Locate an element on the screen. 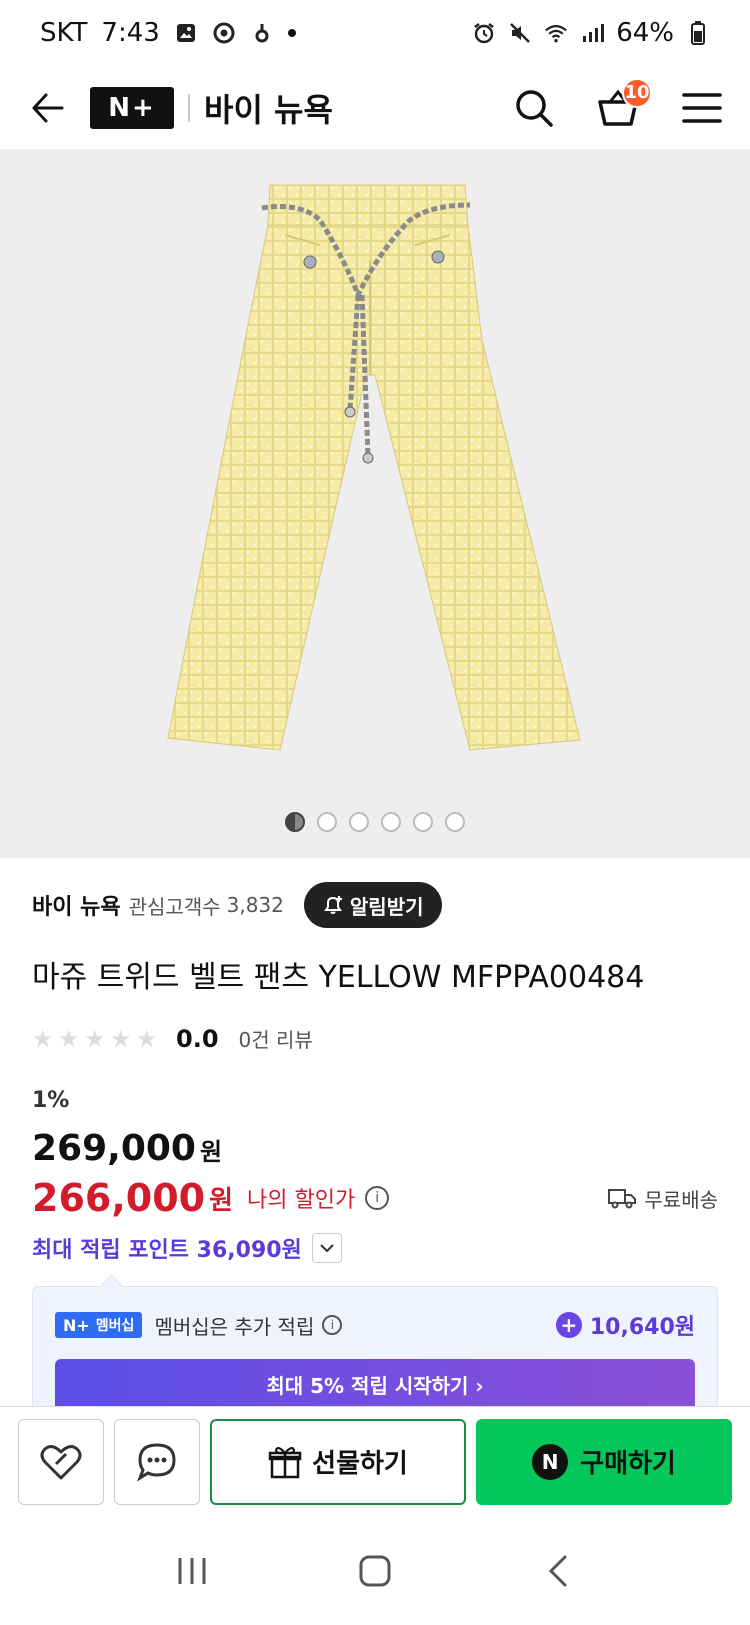 This screenshot has width=750, height=1625. search-icon is located at coordinates (534, 108).